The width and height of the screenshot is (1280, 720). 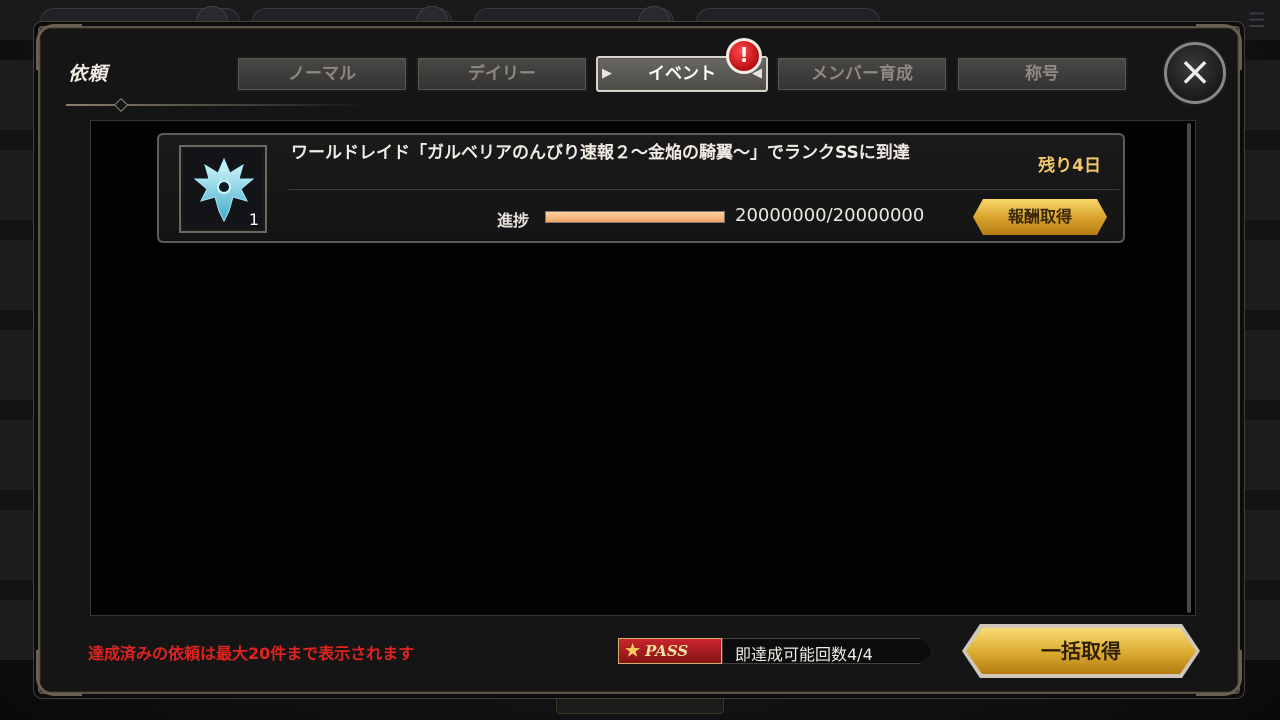 I want to click on tab-normal: ノーマル, so click(x=322, y=74).